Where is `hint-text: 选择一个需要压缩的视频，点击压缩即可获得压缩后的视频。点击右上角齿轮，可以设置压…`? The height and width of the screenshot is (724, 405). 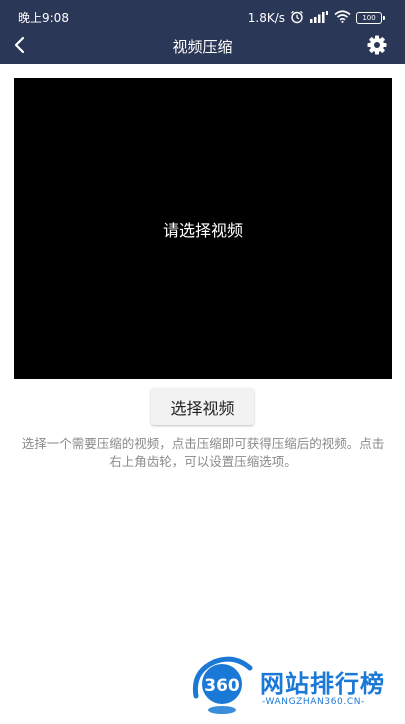 hint-text: 选择一个需要压缩的视频，点击压缩即可获得压缩后的视频。点击右上角齿轮，可以设置压… is located at coordinates (203, 452).